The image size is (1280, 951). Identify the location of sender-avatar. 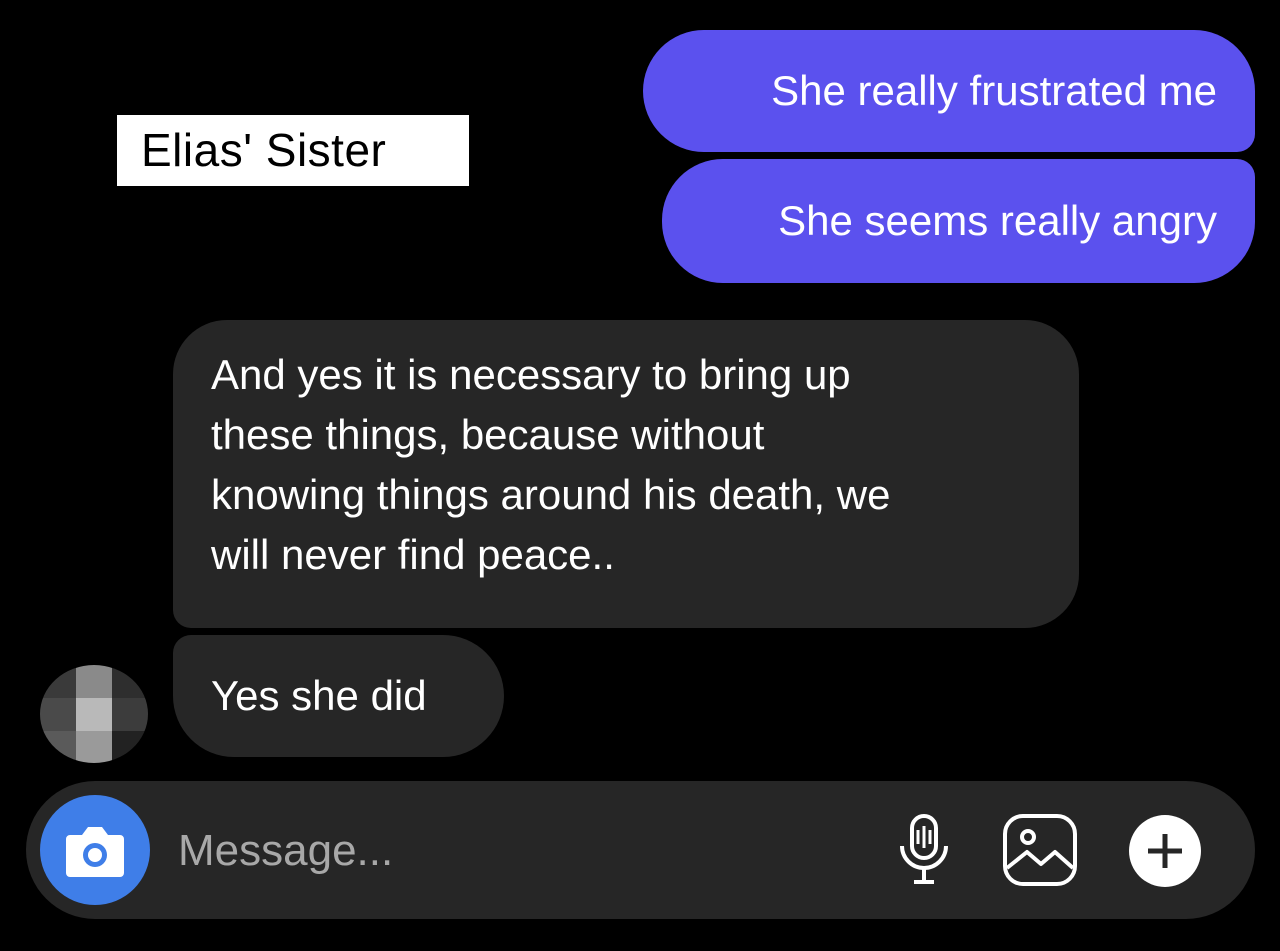
(94, 714).